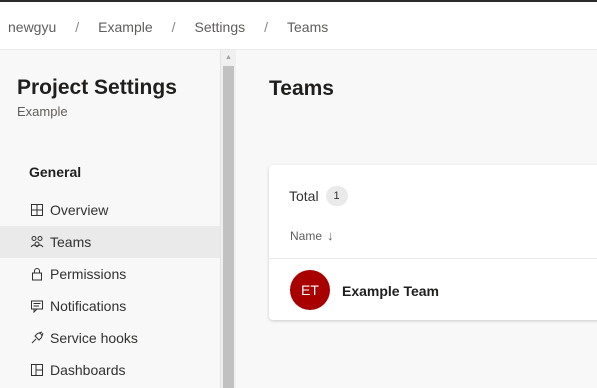  Describe the element at coordinates (330, 235) in the screenshot. I see `sort-descending-icon: ↓` at that location.